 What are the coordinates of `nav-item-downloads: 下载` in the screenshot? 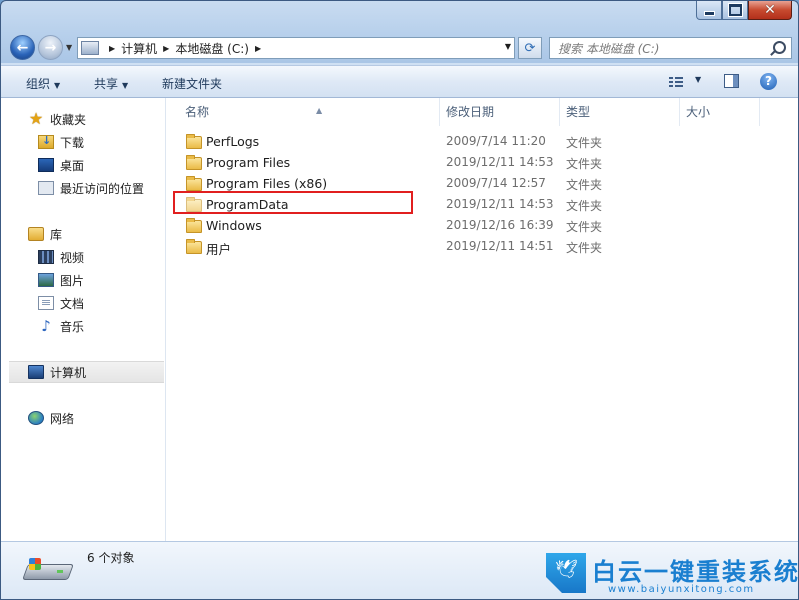 It's located at (83, 142).